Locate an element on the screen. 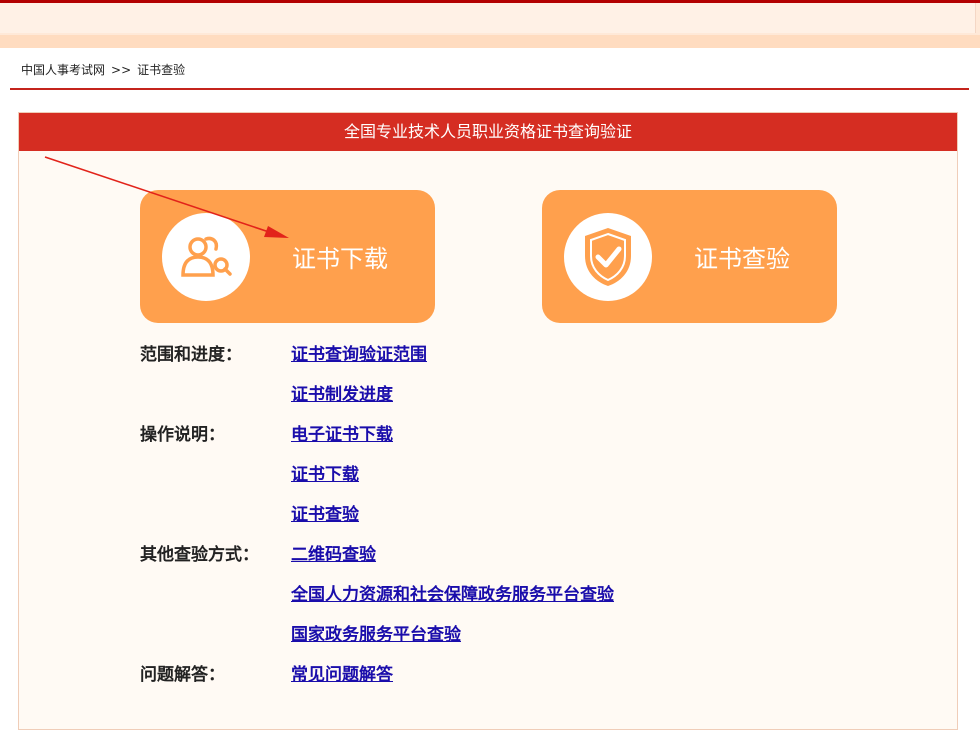  section-label-scope: 范围和进度： is located at coordinates (191, 355).